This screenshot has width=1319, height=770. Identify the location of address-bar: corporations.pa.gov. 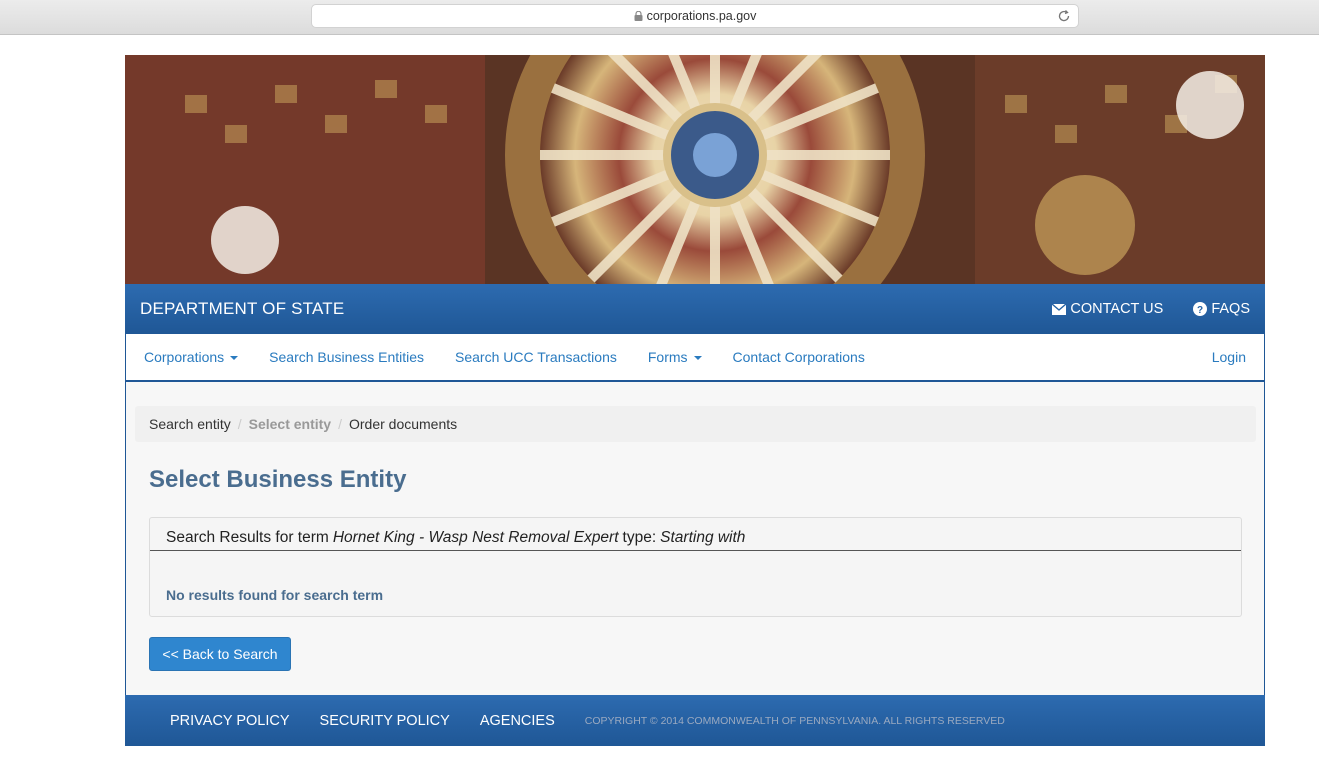
(695, 16).